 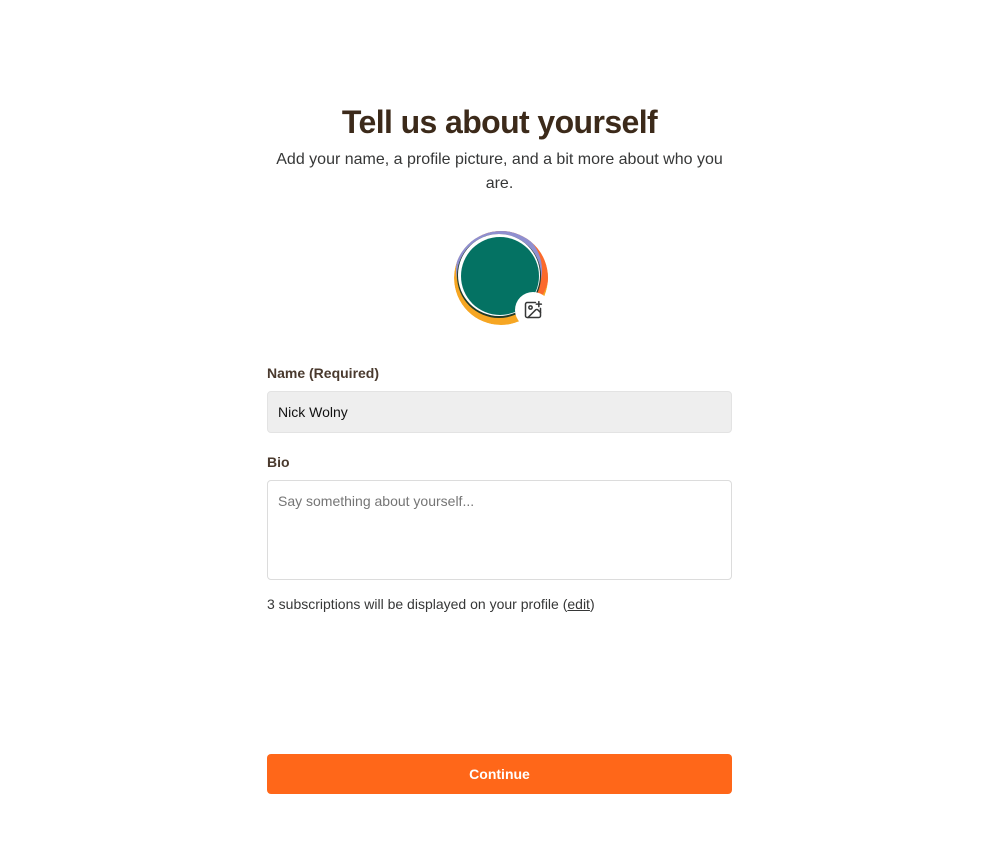 What do you see at coordinates (592, 604) in the screenshot?
I see `subscriptions-close: )` at bounding box center [592, 604].